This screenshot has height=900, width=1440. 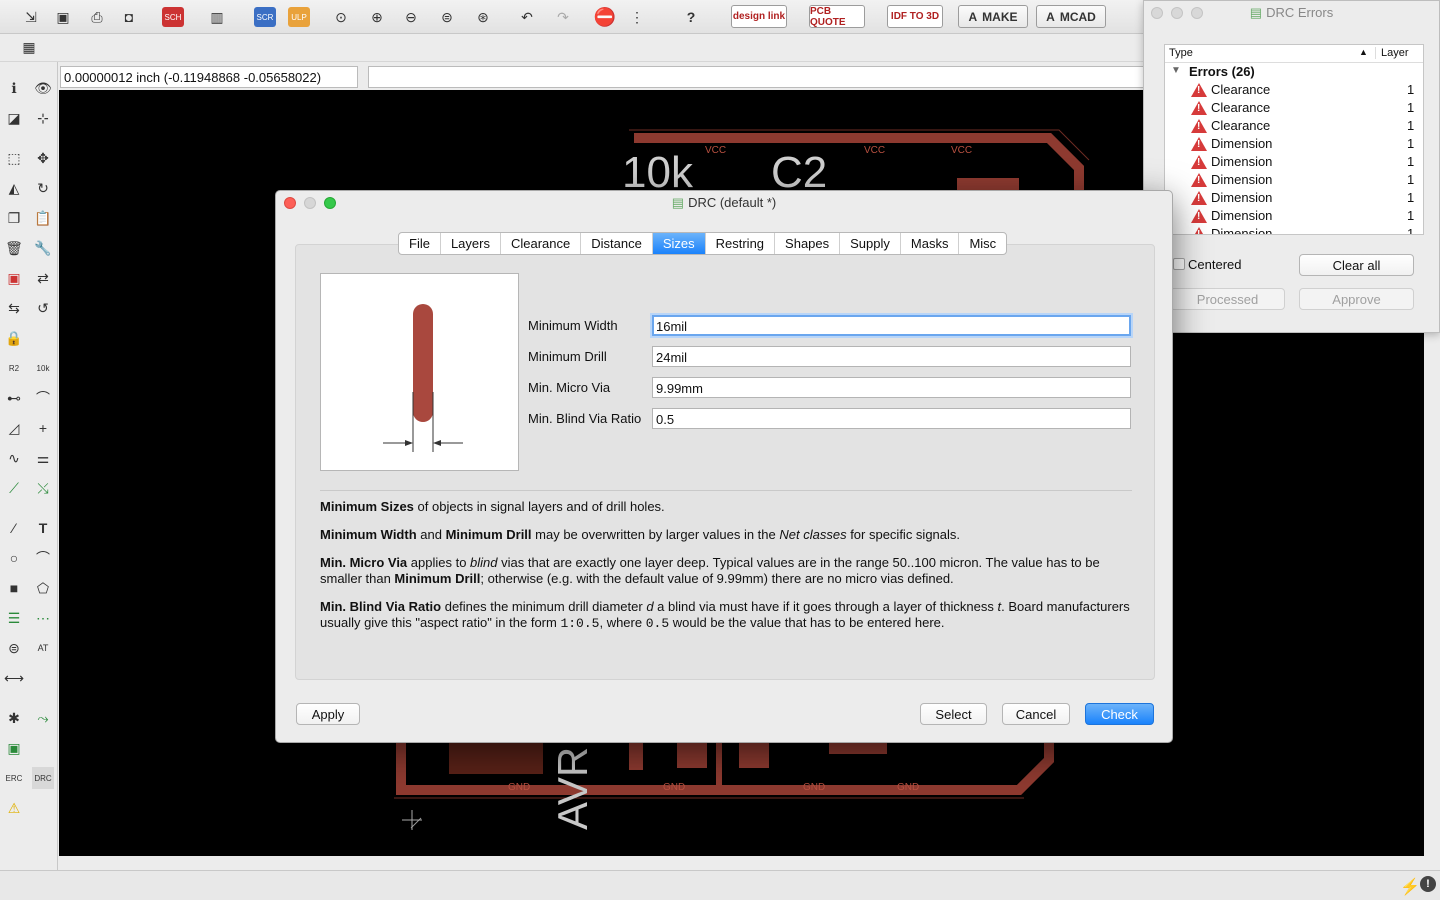 What do you see at coordinates (14, 308) in the screenshot?
I see `swap-icon: ⇆` at bounding box center [14, 308].